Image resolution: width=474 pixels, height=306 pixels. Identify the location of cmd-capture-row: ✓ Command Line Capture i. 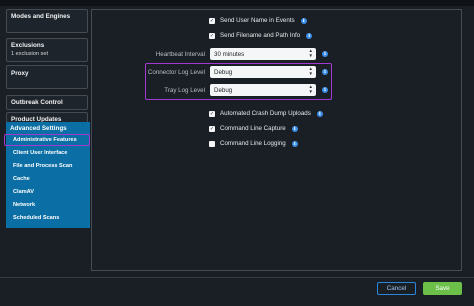
(253, 128).